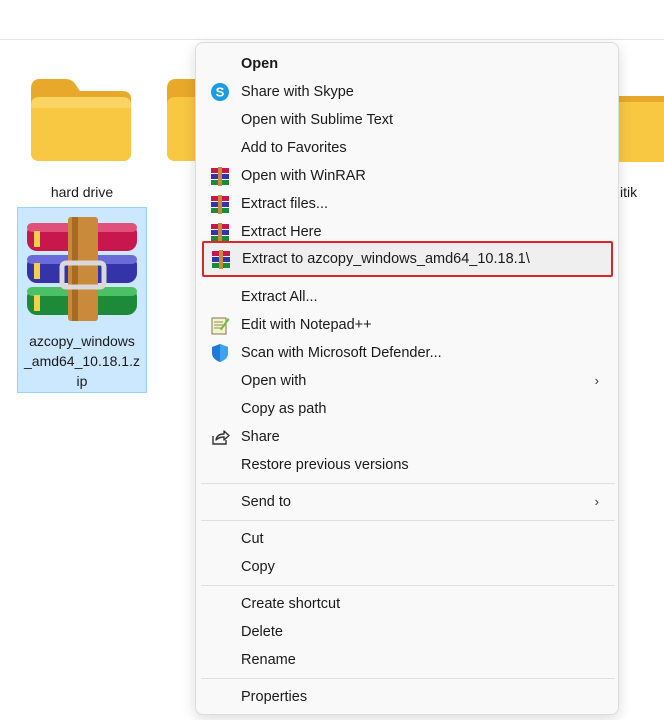 Image resolution: width=664 pixels, height=720 pixels. What do you see at coordinates (635, 192) in the screenshot?
I see `folder-label-partial: itik` at bounding box center [635, 192].